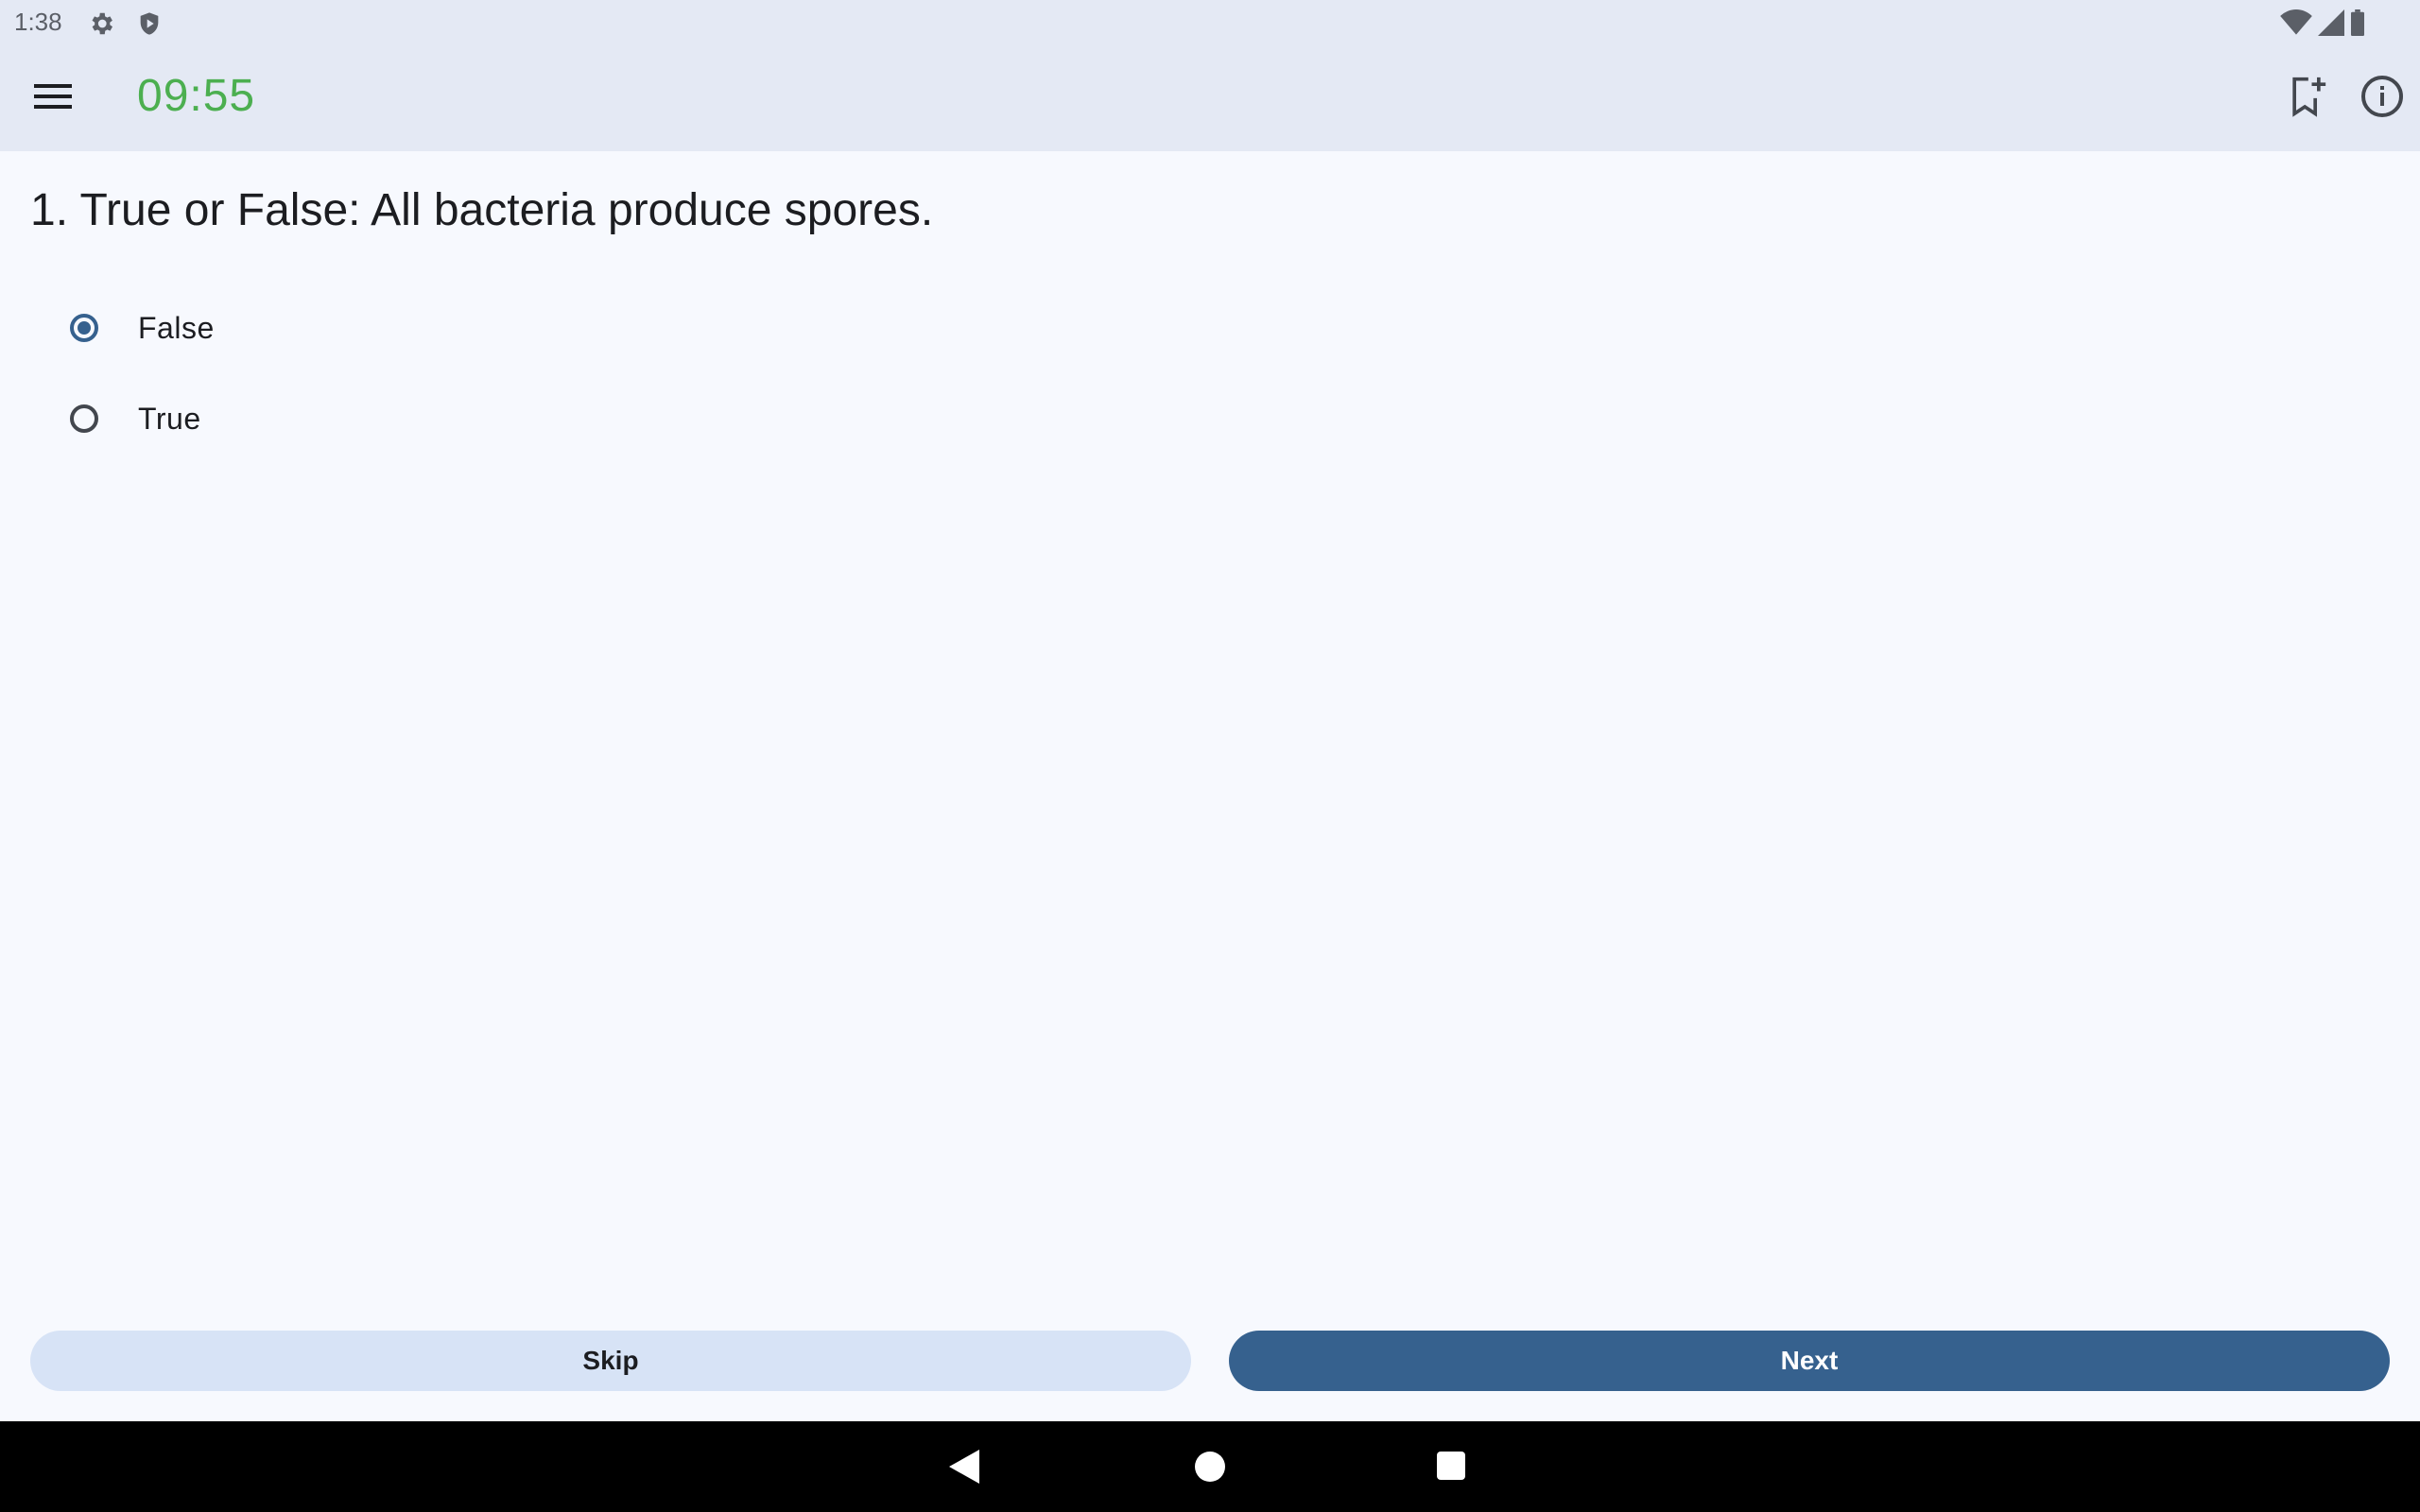  I want to click on option-label: False, so click(177, 327).